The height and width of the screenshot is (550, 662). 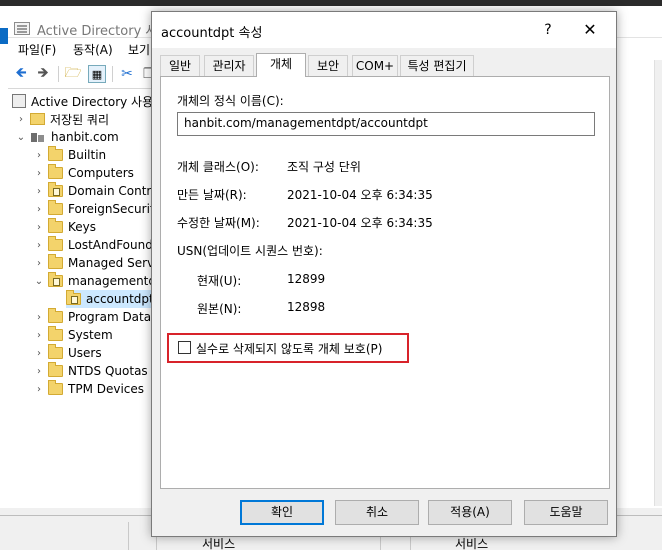 What do you see at coordinates (229, 65) in the screenshot?
I see `tab-managed-by: 관리자` at bounding box center [229, 65].